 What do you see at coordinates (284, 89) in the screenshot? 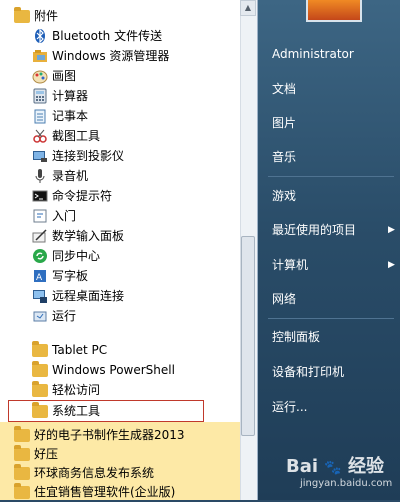
I see `right-item-documents: 文档` at bounding box center [284, 89].